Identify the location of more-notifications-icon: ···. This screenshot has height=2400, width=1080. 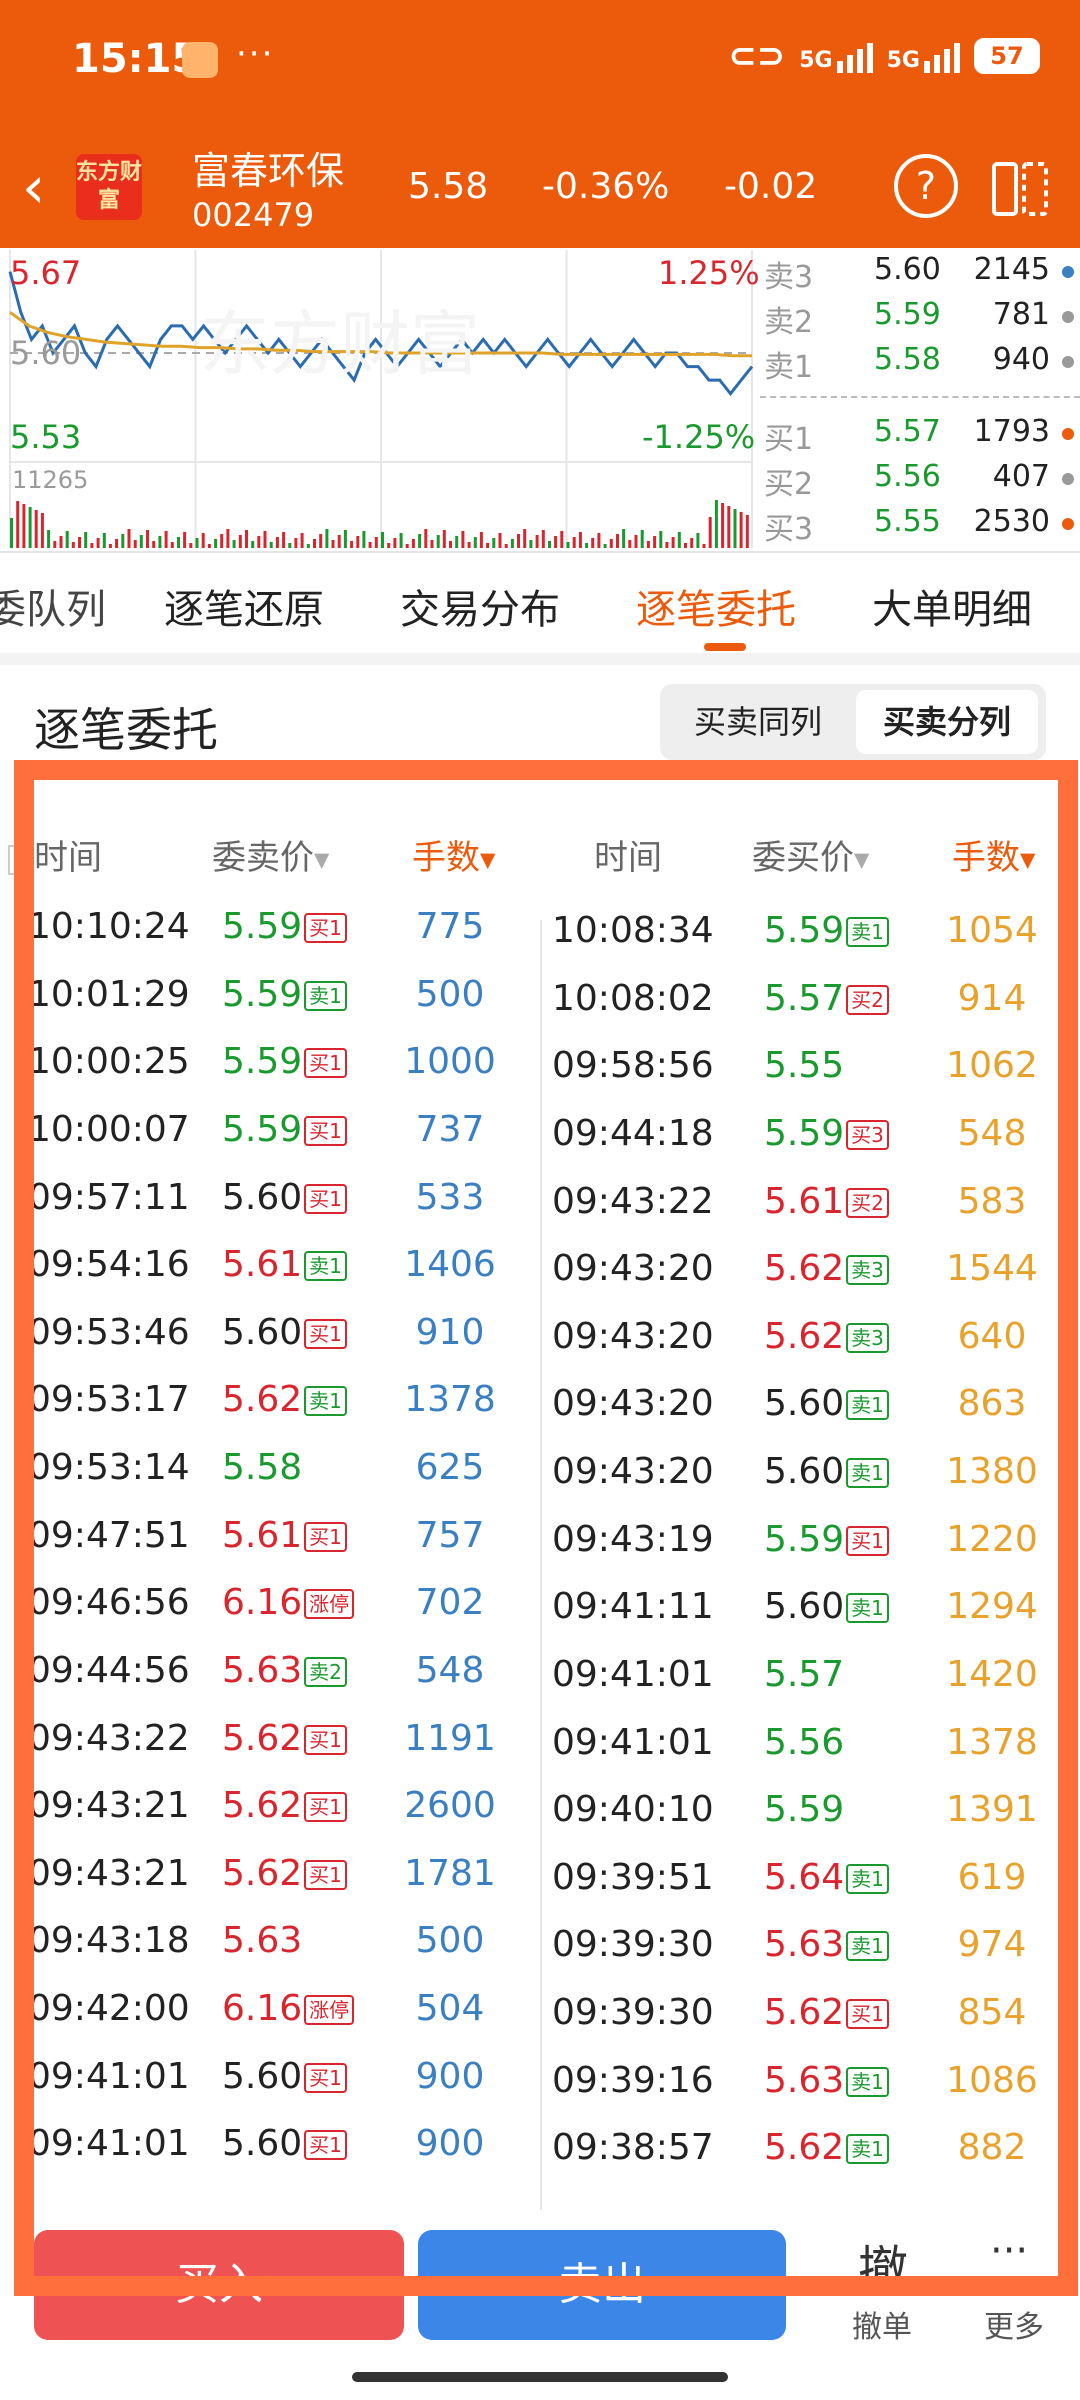
(255, 54).